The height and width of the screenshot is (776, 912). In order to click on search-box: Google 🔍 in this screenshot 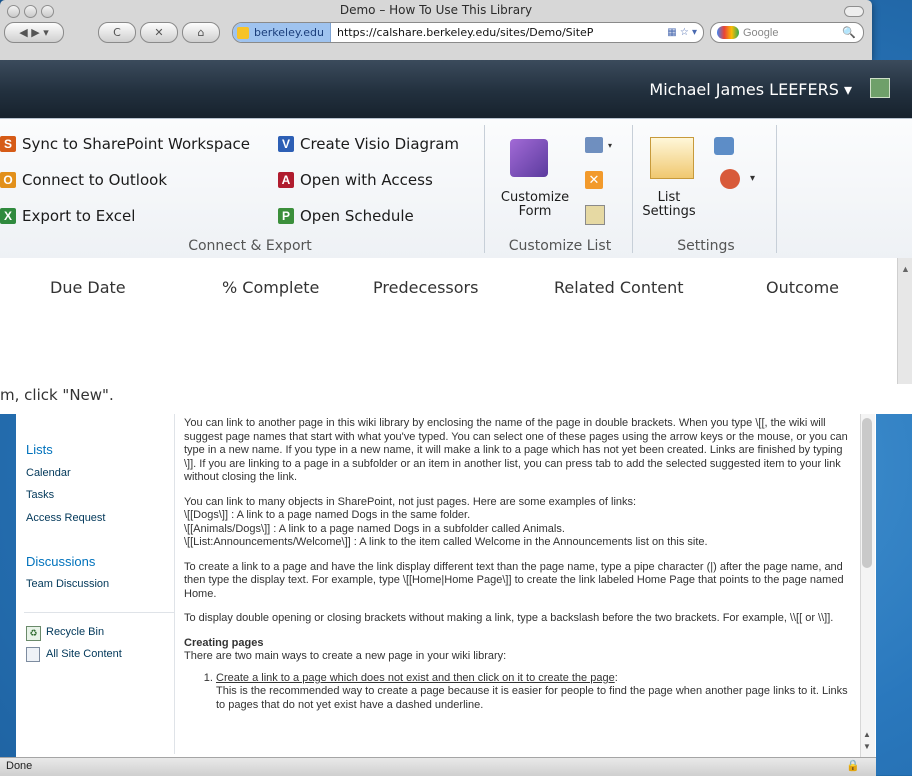, I will do `click(787, 32)`.